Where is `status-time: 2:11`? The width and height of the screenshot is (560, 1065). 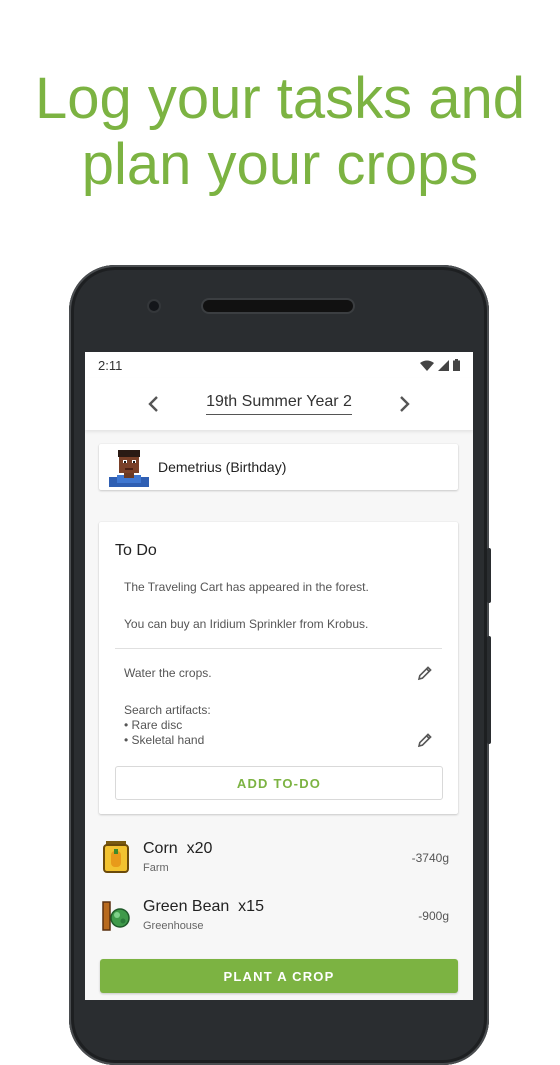
status-time: 2:11 is located at coordinates (110, 365).